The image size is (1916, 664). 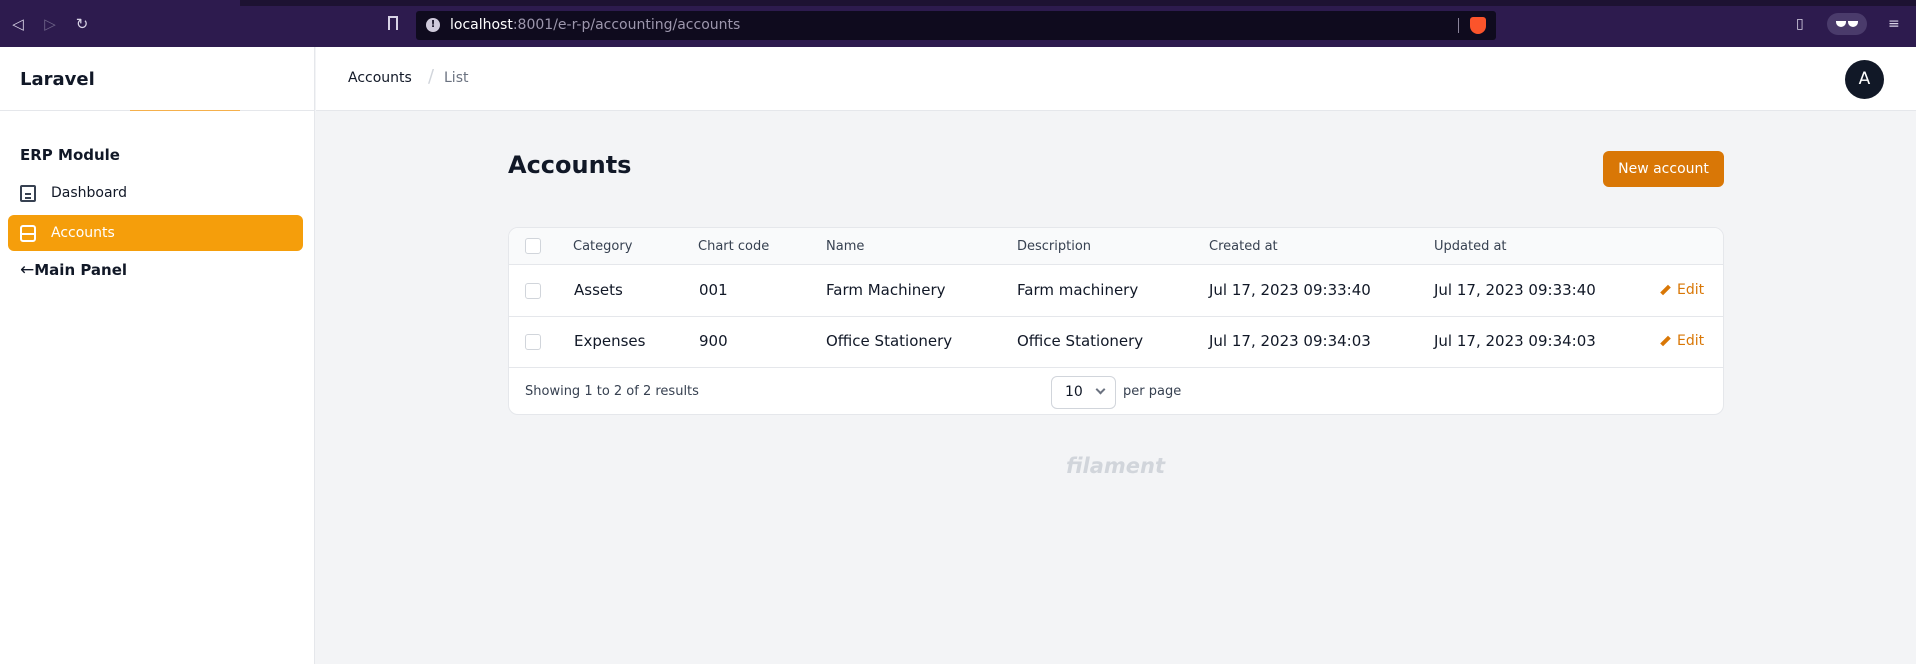 I want to click on footer-brand: filament, so click(x=1115, y=466).